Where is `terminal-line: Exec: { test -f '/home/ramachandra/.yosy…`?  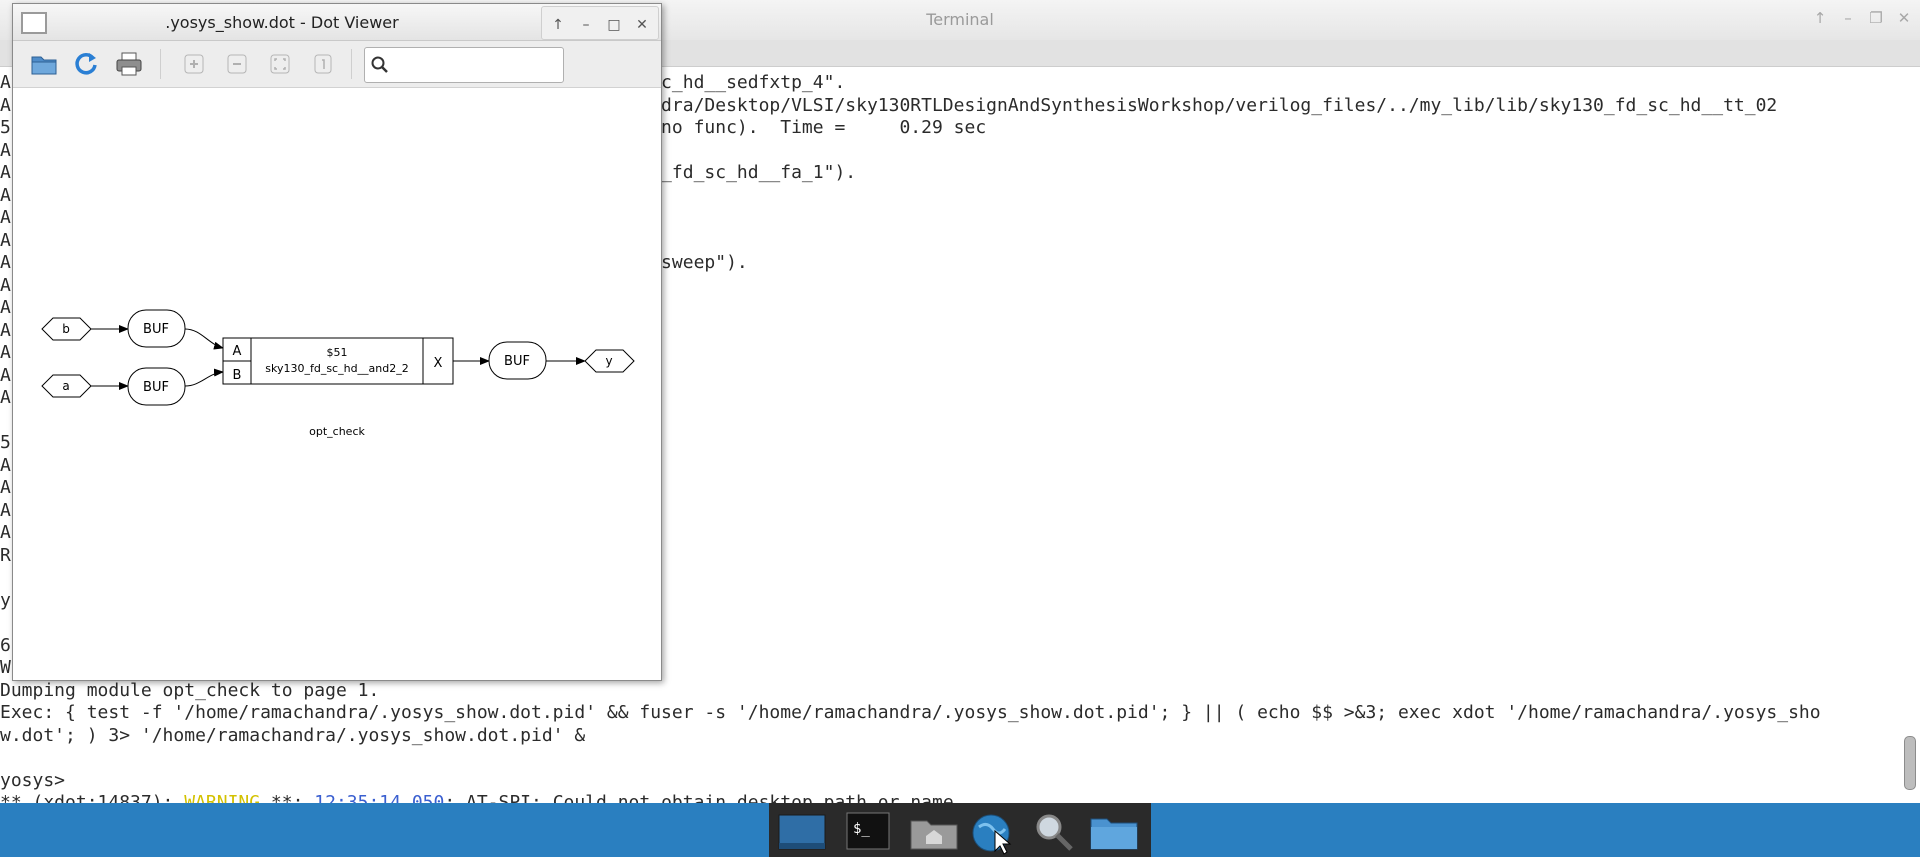
terminal-line: Exec: { test -f '/home/ramachandra/.yosy… is located at coordinates (910, 712).